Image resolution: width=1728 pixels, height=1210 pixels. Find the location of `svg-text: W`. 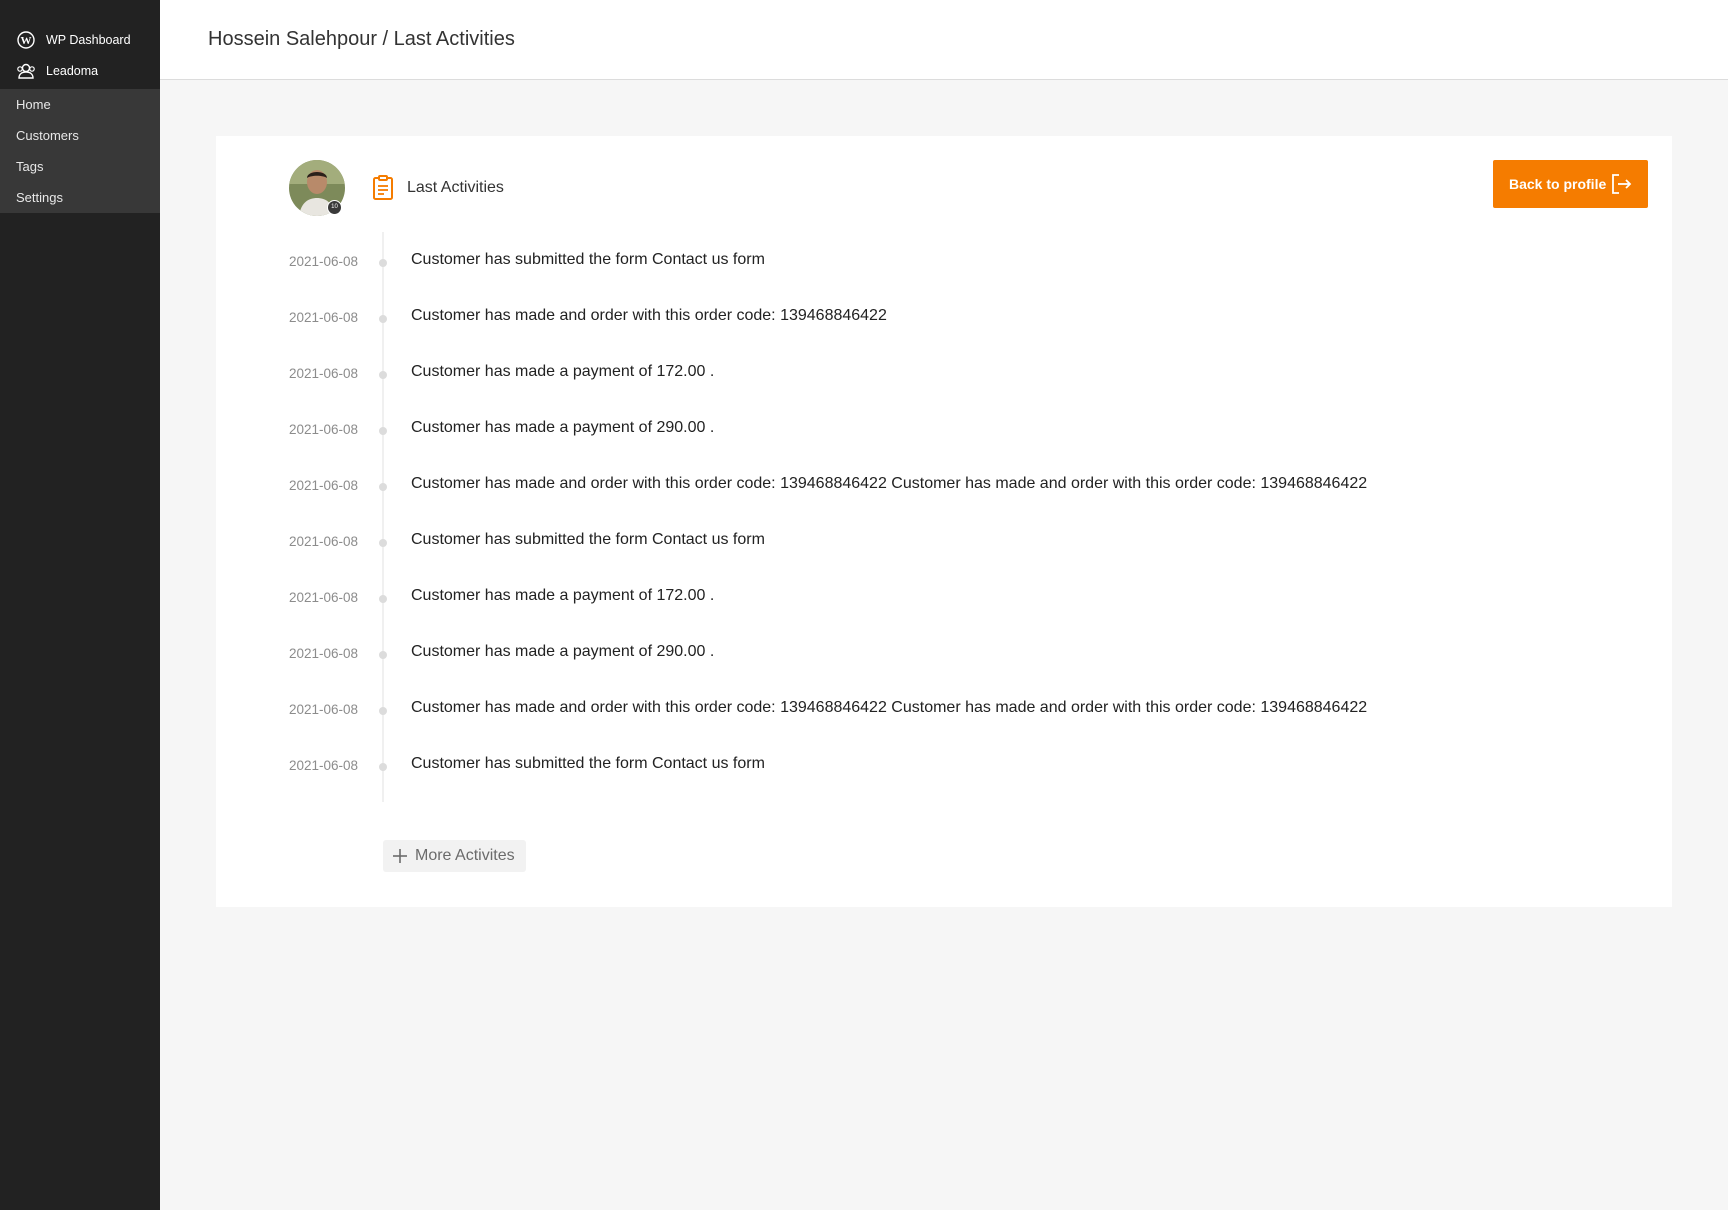

svg-text: W is located at coordinates (26, 41).